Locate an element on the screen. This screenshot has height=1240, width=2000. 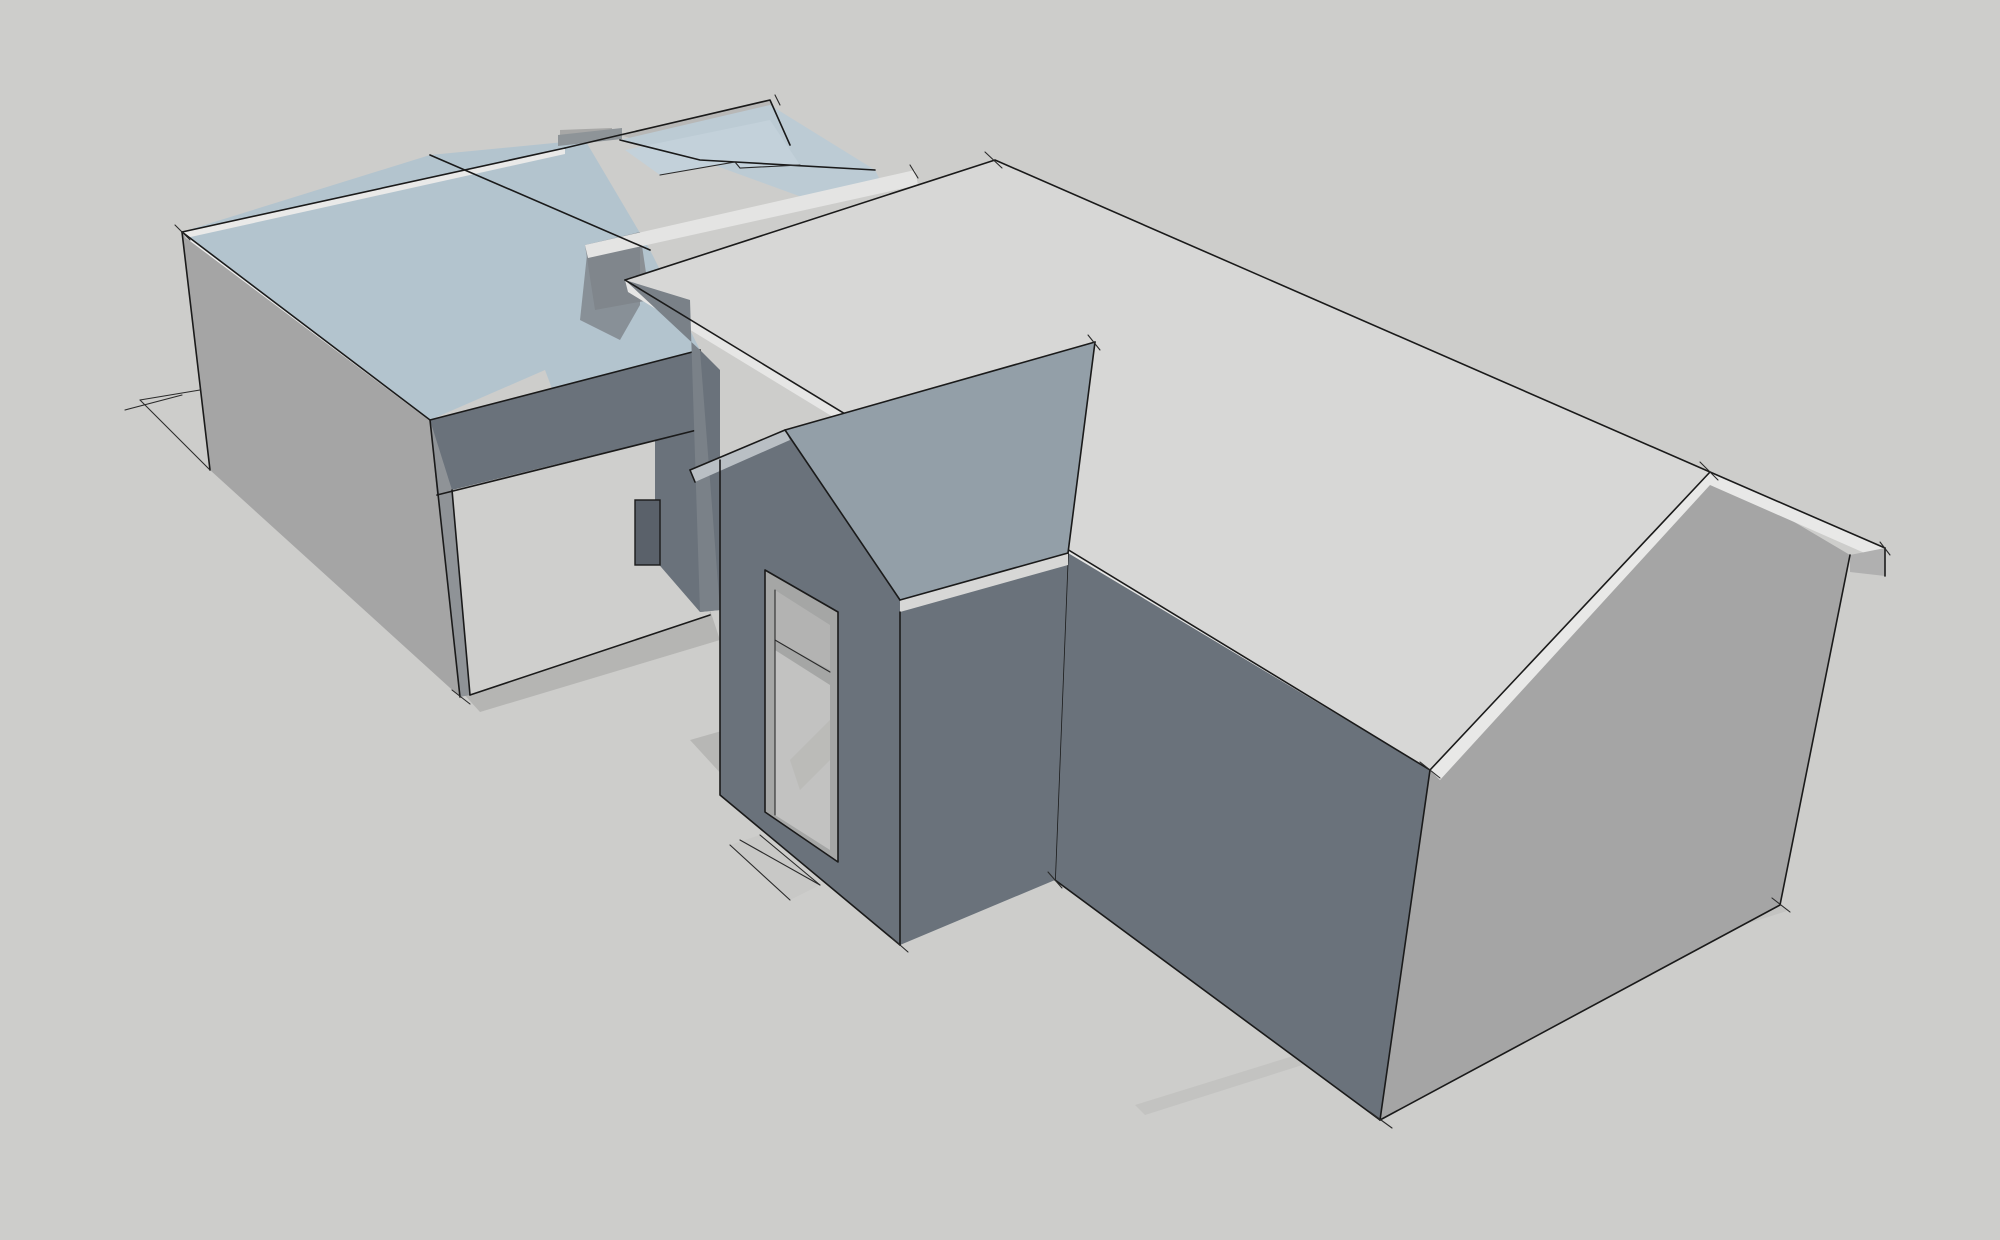
small-side-window is located at coordinates (647, 532).